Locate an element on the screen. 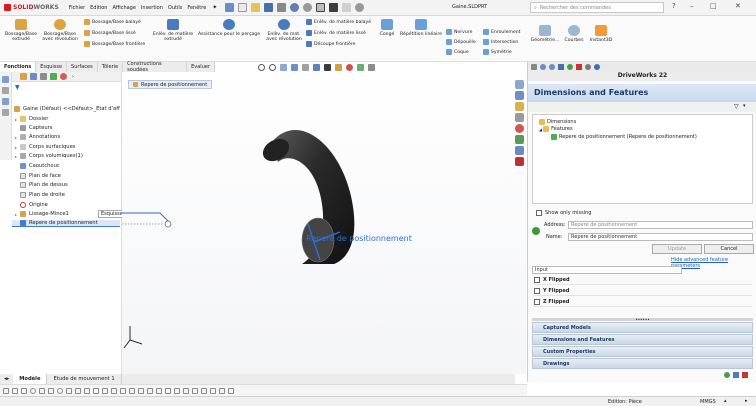 This screenshot has height=406, width=756. dimxpert-icon is located at coordinates (53, 76).